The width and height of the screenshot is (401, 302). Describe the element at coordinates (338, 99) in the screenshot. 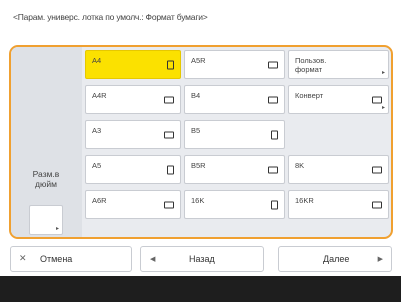

I see `envelope-button: Конверт ▸` at that location.